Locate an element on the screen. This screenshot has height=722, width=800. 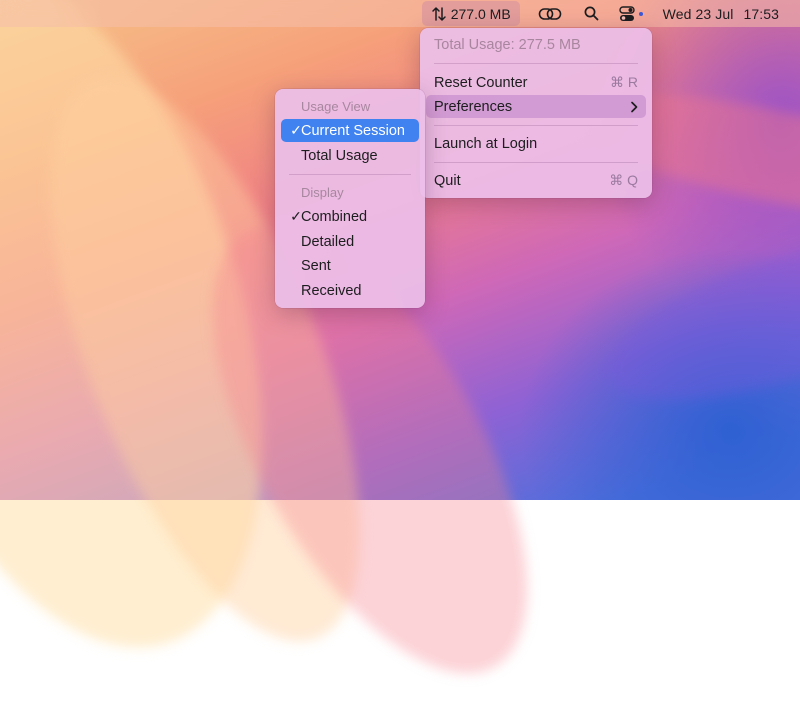
launch-at-login-label: Launch at Login is located at coordinates (486, 143).